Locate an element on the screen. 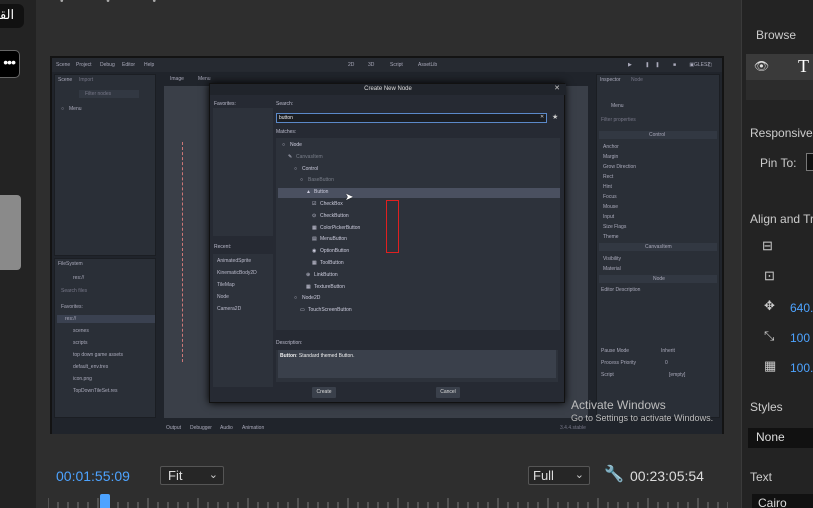  scene-root-node: Menu is located at coordinates (75, 109).